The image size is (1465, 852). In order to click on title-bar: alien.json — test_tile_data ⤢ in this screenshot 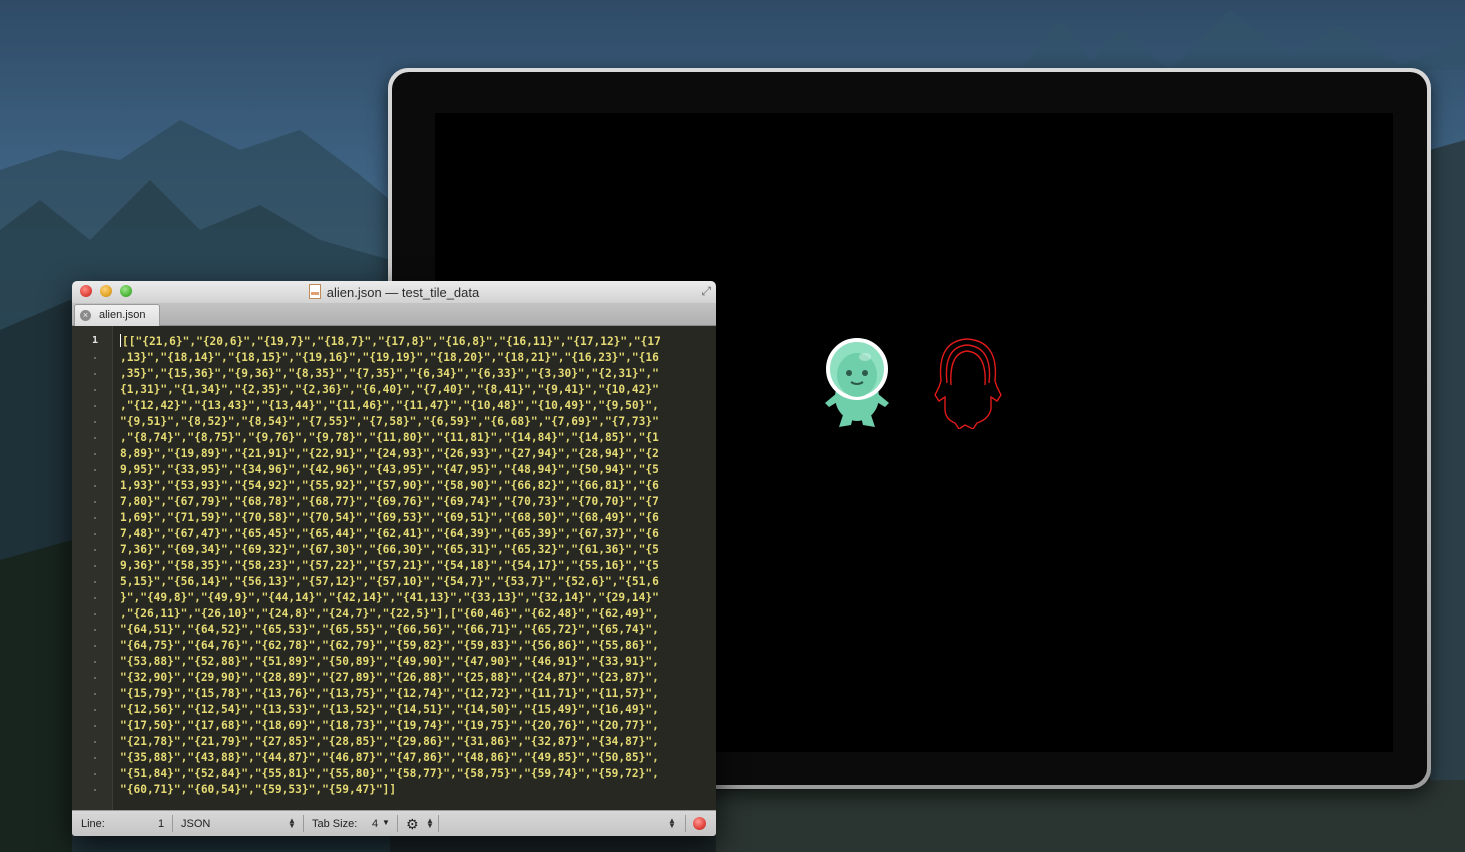, I will do `click(394, 292)`.